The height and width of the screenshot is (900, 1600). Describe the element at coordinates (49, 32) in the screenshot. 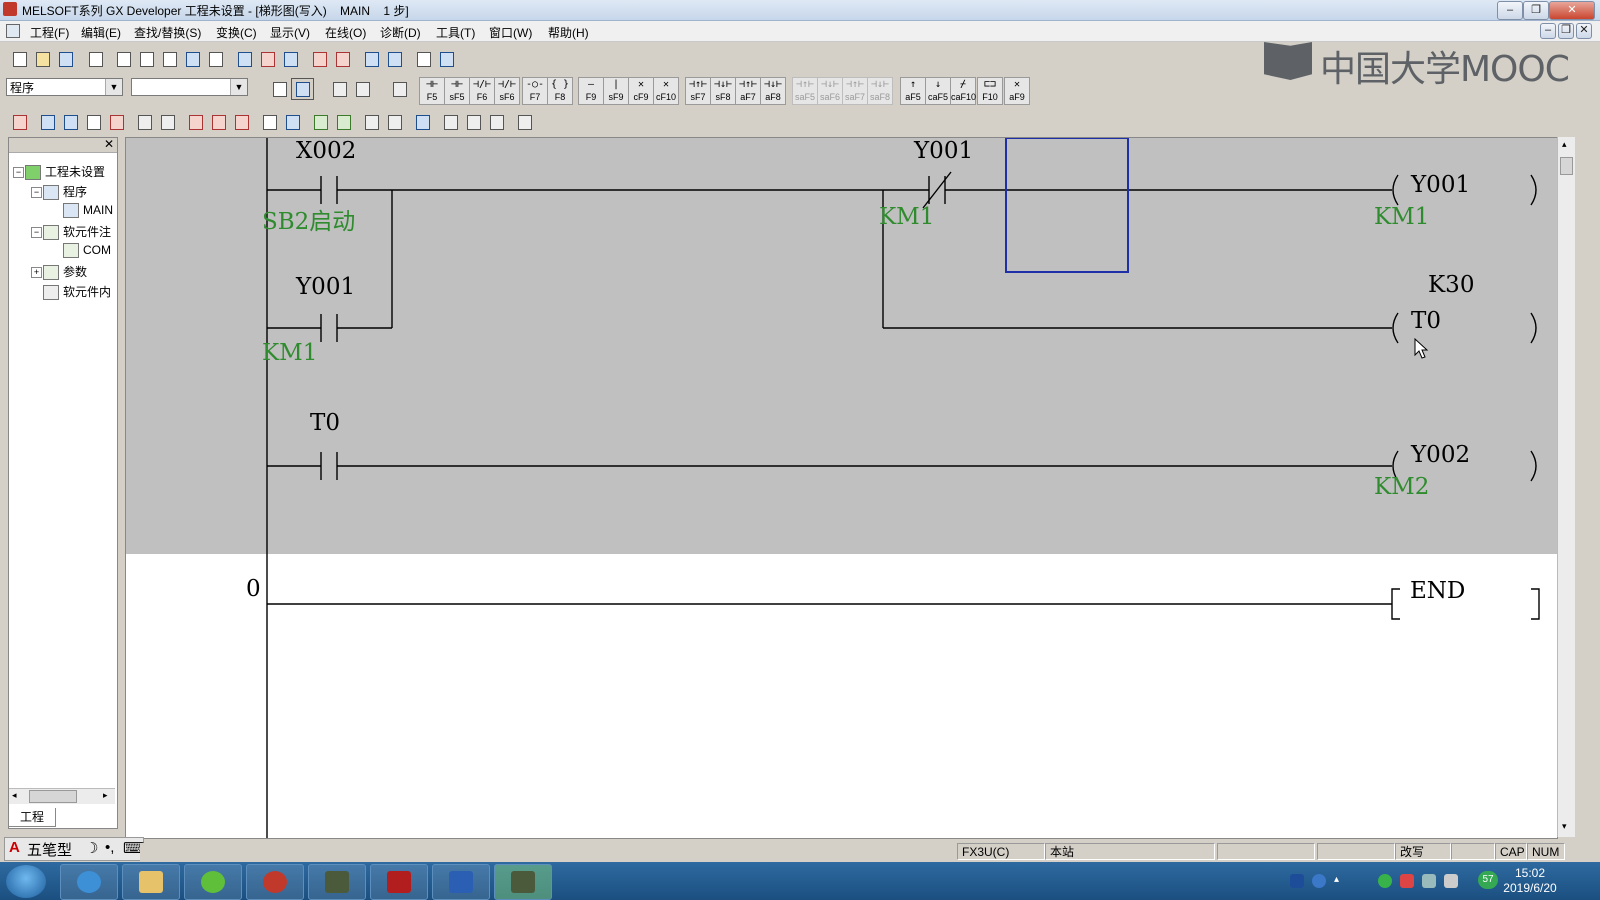

I see `menu-project: 工程(F)` at that location.